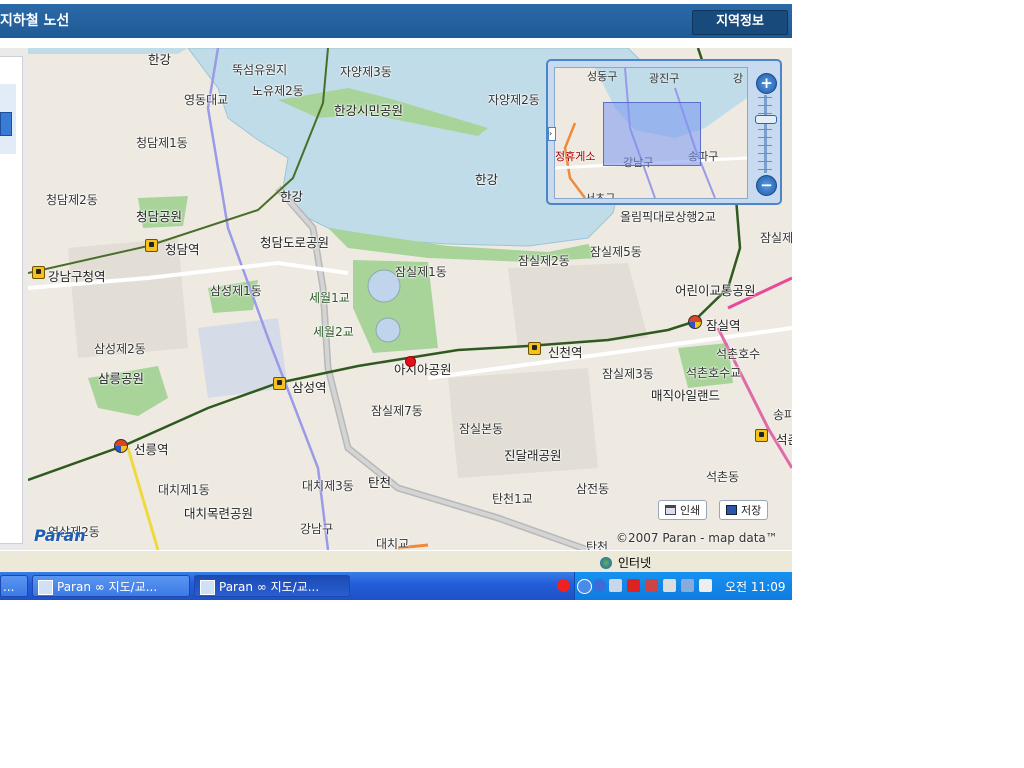  Describe the element at coordinates (664, 78) in the screenshot. I see `overview-label: 광진구` at that location.